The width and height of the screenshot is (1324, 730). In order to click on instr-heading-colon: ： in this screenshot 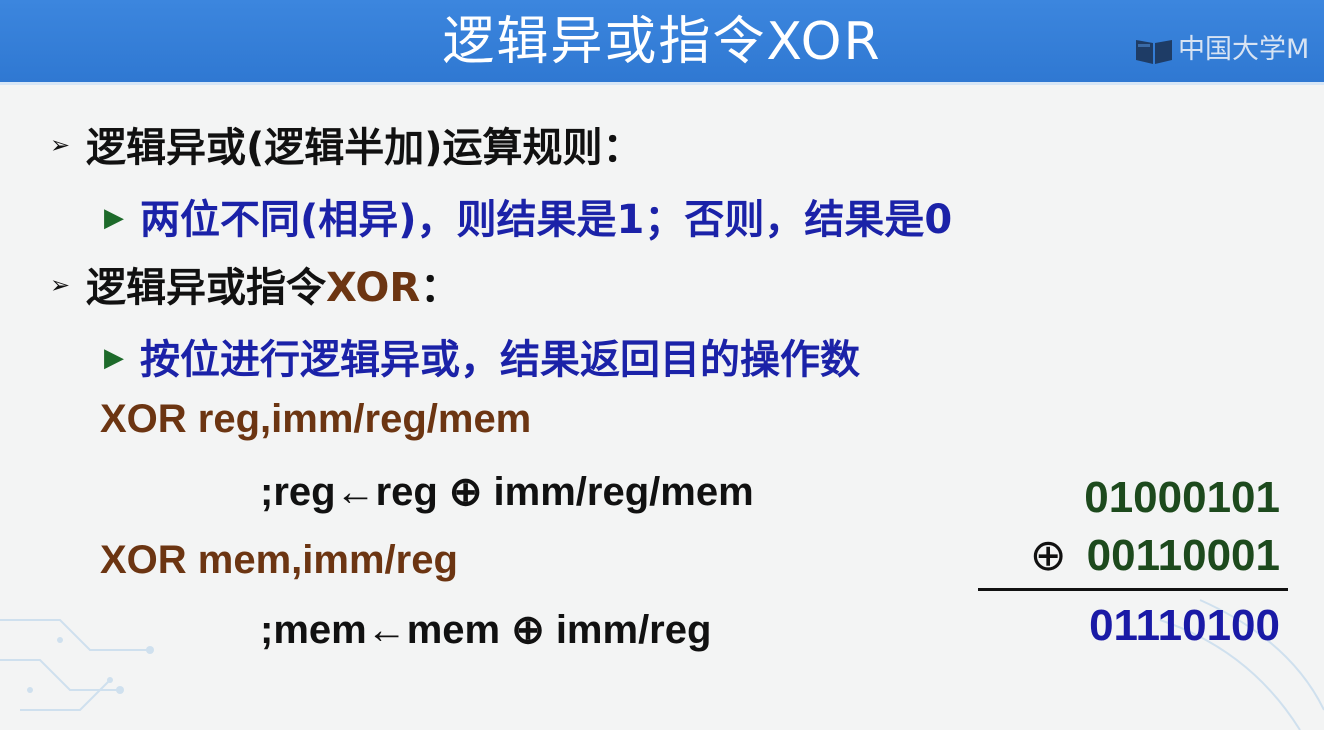, I will do `click(440, 288)`.